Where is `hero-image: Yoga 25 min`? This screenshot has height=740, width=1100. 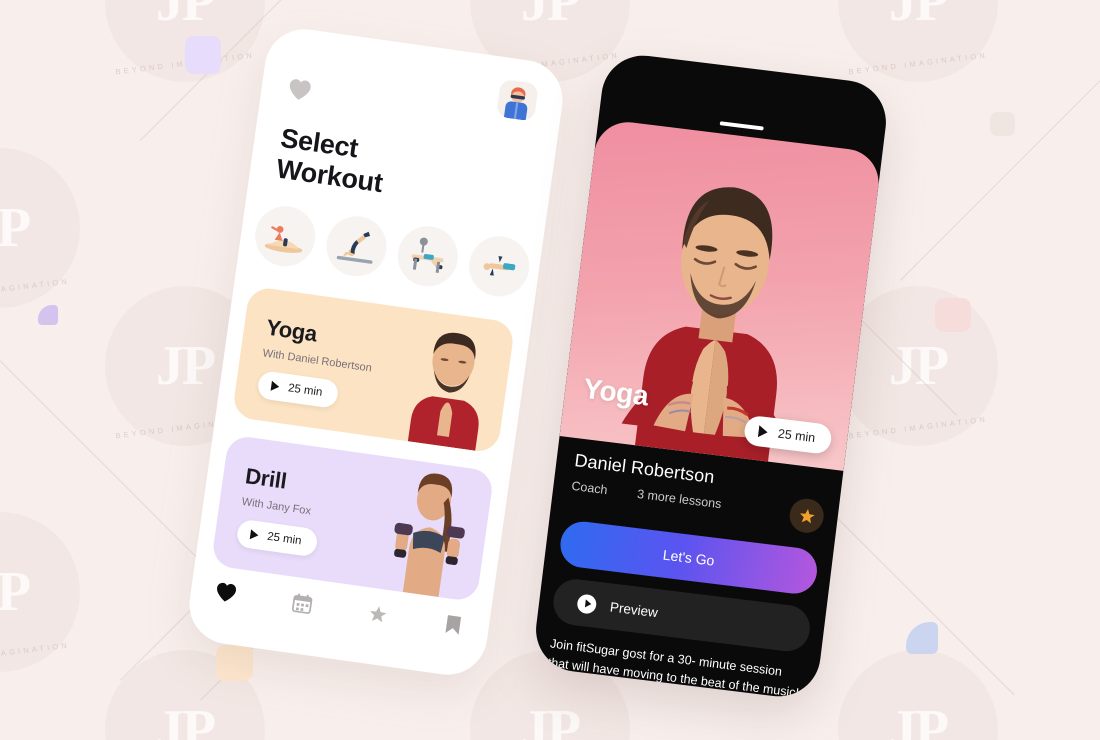 hero-image: Yoga 25 min is located at coordinates (721, 294).